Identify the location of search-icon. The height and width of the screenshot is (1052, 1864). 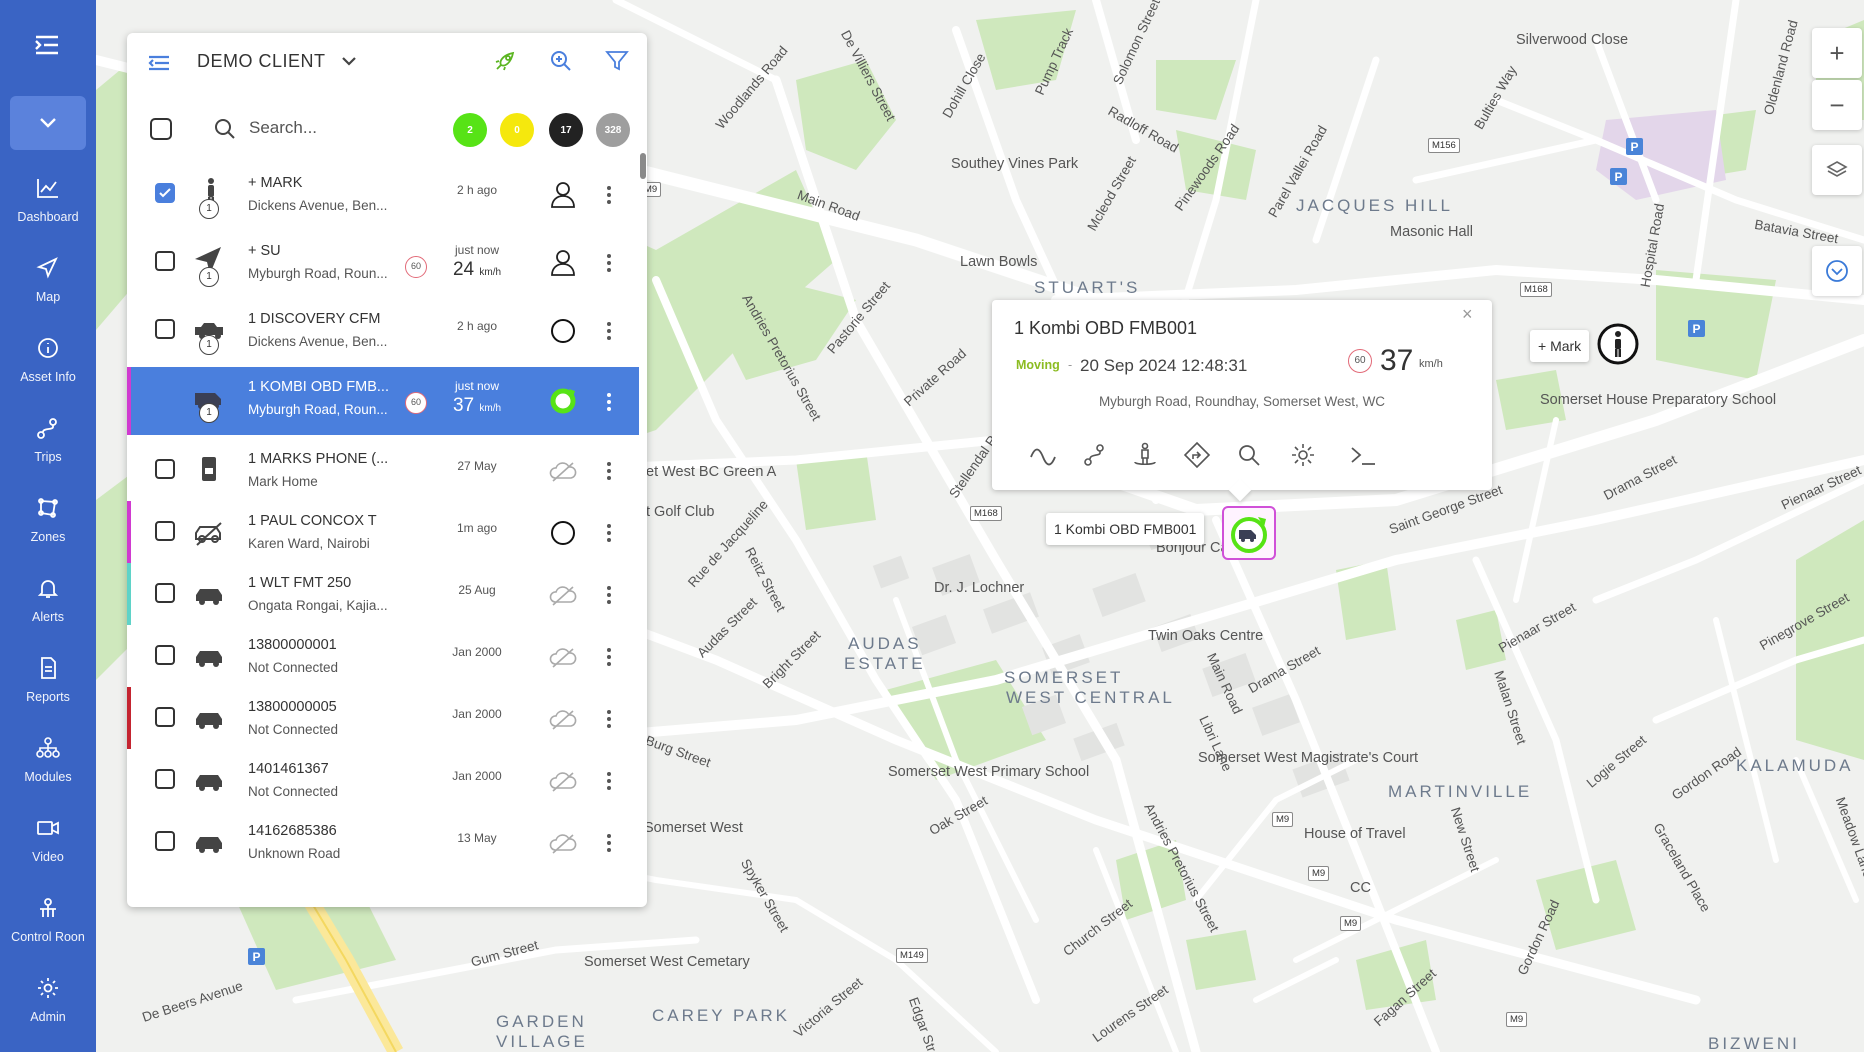
(1249, 455).